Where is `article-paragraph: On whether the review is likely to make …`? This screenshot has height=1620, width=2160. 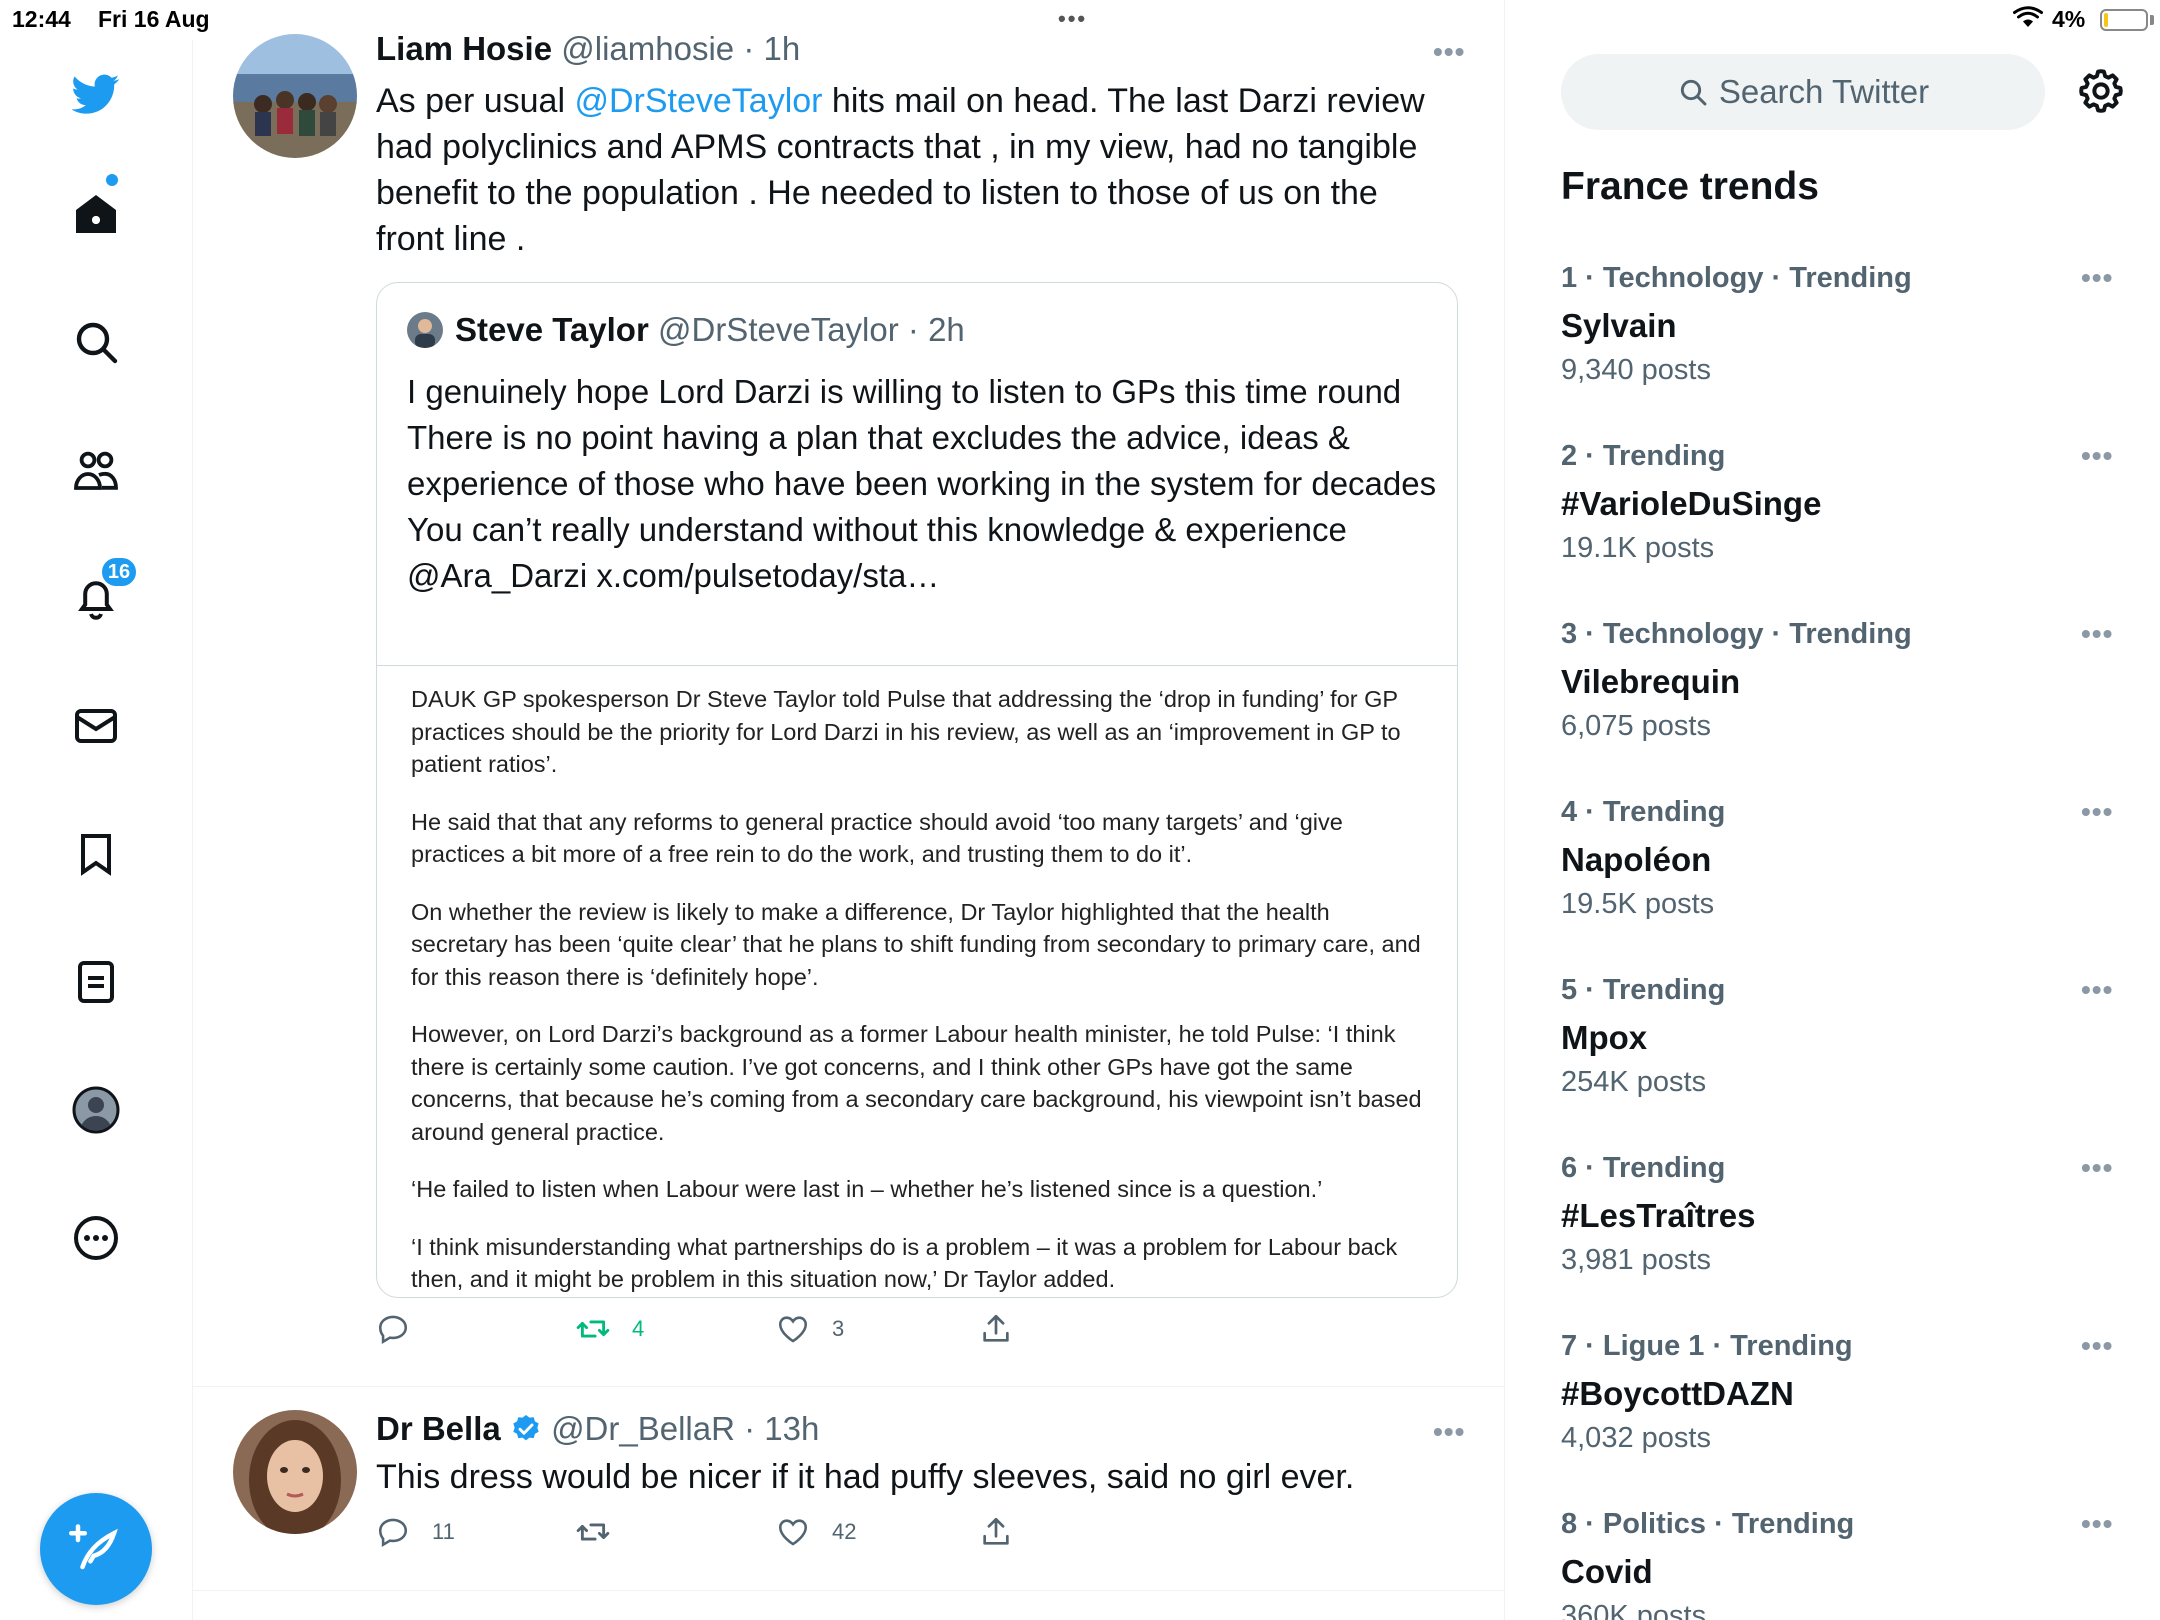
article-paragraph: On whether the review is likely to make … is located at coordinates (916, 944).